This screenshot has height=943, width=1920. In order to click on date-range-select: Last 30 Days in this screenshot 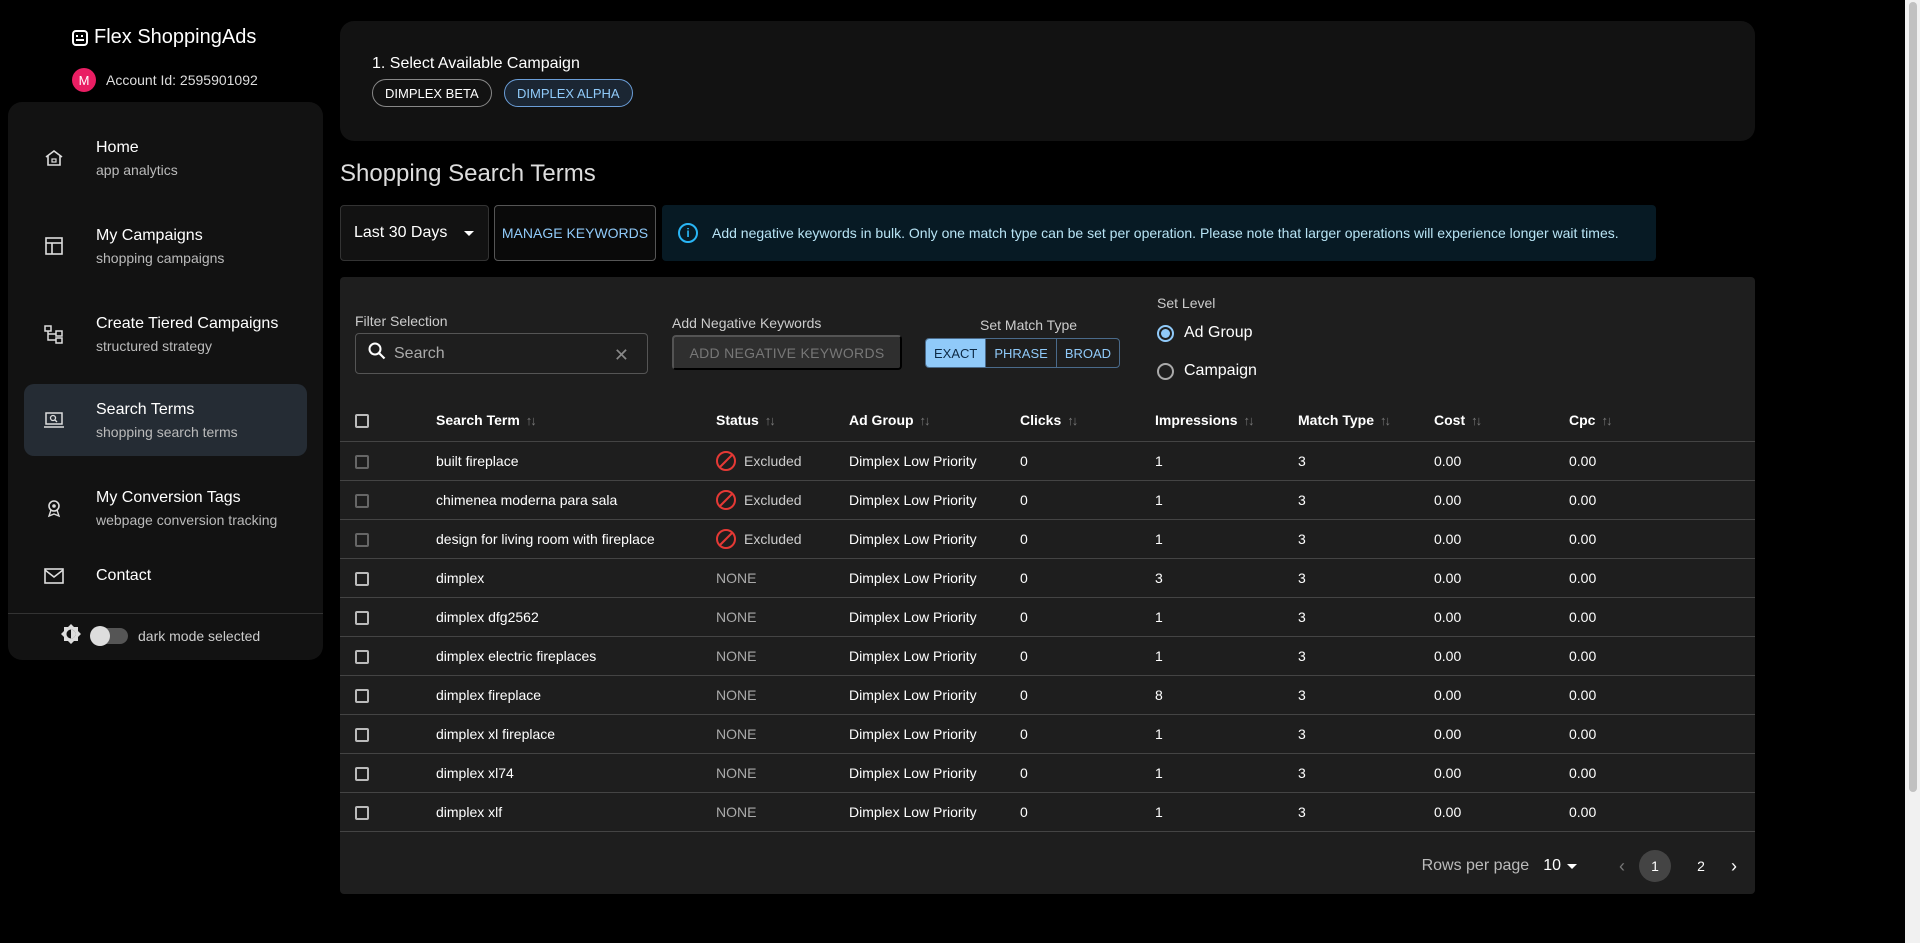, I will do `click(414, 233)`.